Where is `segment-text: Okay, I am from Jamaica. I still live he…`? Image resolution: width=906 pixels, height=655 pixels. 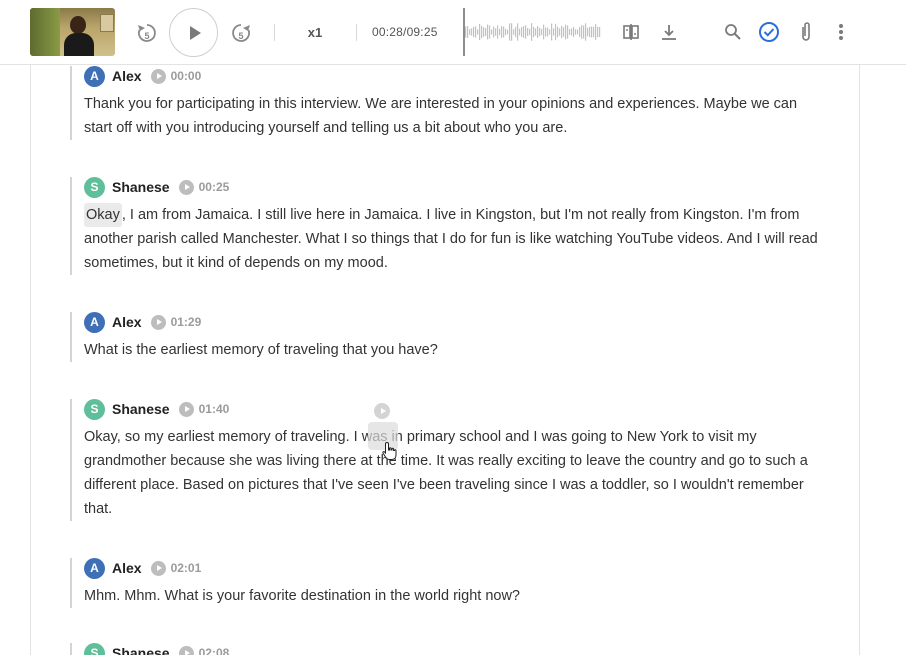
segment-text: Okay, I am from Jamaica. I still live he… is located at coordinates (451, 239).